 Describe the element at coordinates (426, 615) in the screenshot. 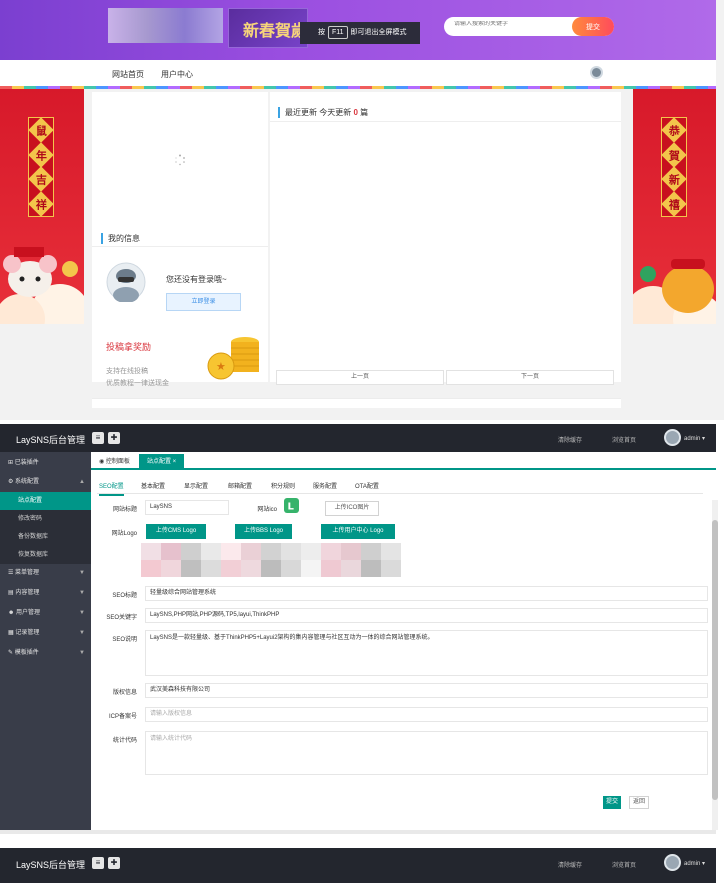

I see `seo-keywords-input: LaySNS,PHP网站,PHP源码,TP5,layui,ThinkPHP` at that location.